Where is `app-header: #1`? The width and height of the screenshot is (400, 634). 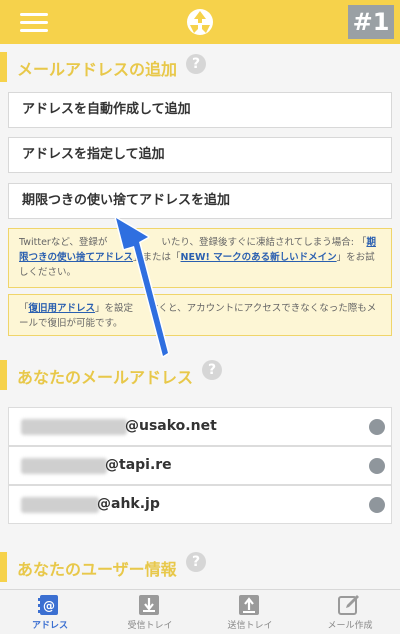 app-header: #1 is located at coordinates (200, 22).